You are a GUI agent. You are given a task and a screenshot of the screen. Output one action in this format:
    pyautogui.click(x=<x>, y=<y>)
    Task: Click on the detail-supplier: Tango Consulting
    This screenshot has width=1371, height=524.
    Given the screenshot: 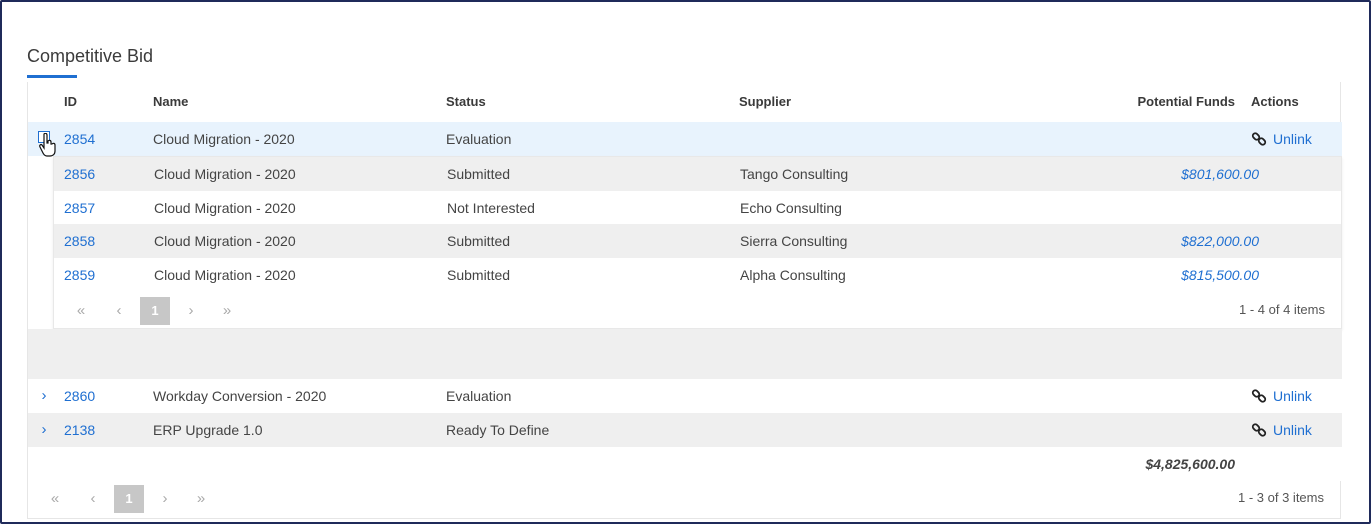 What is the action you would take?
    pyautogui.click(x=794, y=174)
    